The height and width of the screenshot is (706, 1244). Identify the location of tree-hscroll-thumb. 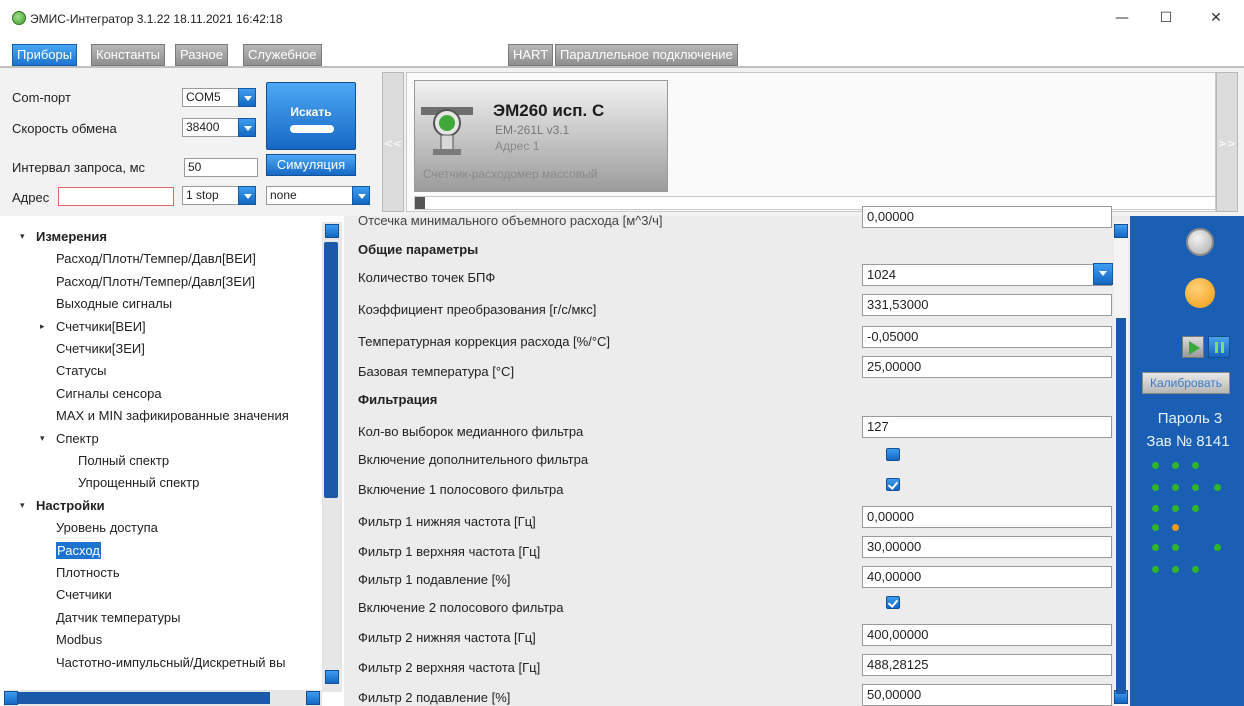
(144, 698).